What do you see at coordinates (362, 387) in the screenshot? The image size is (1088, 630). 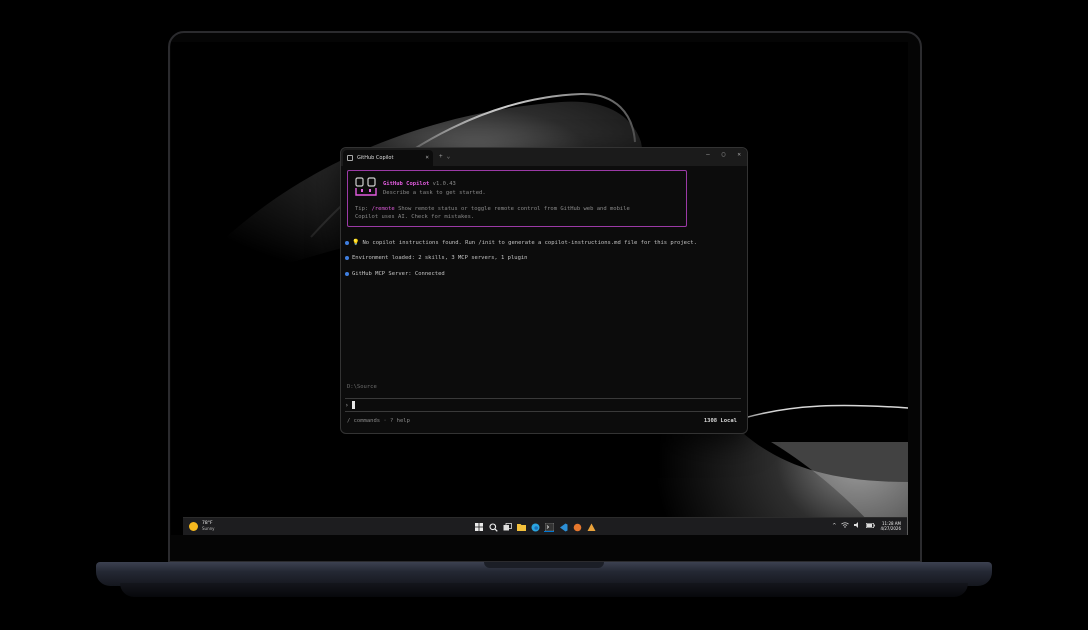 I see `current-directory: D:\Source` at bounding box center [362, 387].